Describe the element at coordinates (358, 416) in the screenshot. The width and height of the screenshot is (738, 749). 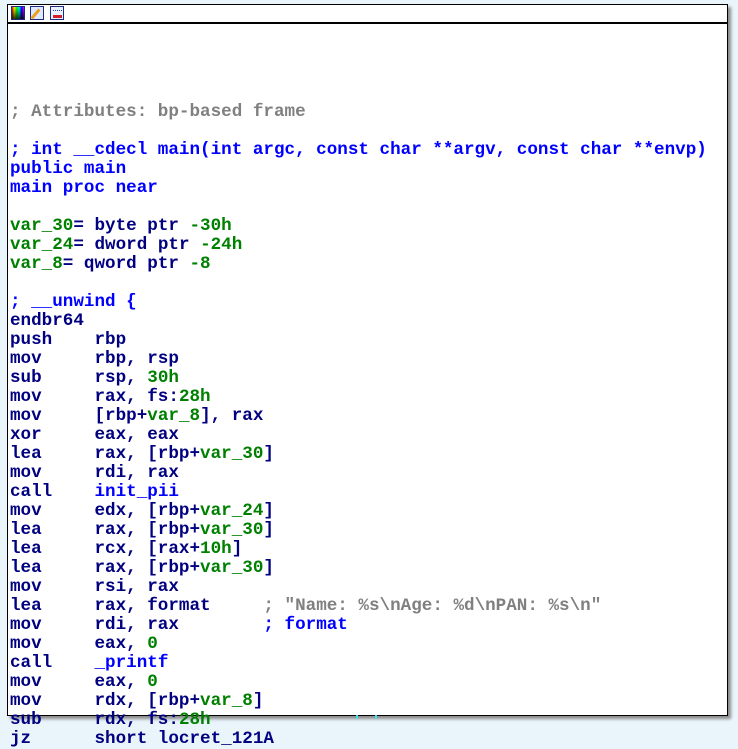
I see `code-line: mov [rbp+var_8], rax` at that location.